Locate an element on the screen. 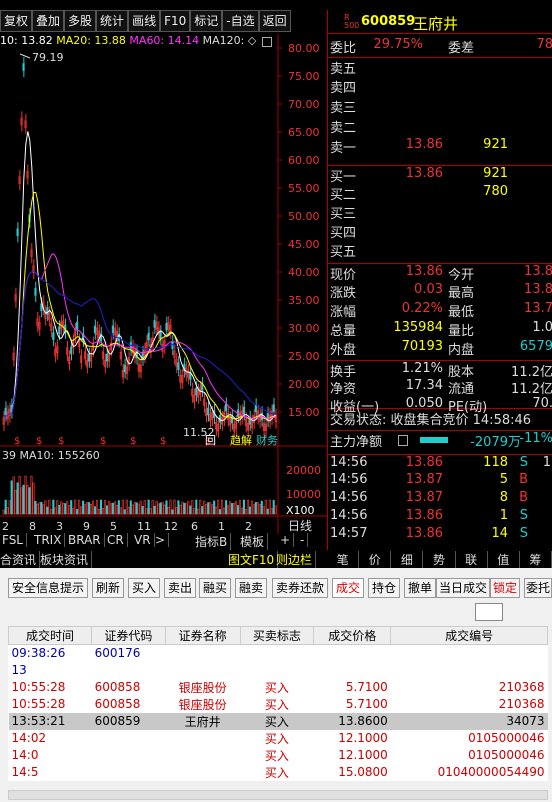 Image resolution: width=552 pixels, height=802 pixels. indicator-tab: CR is located at coordinates (117, 540).